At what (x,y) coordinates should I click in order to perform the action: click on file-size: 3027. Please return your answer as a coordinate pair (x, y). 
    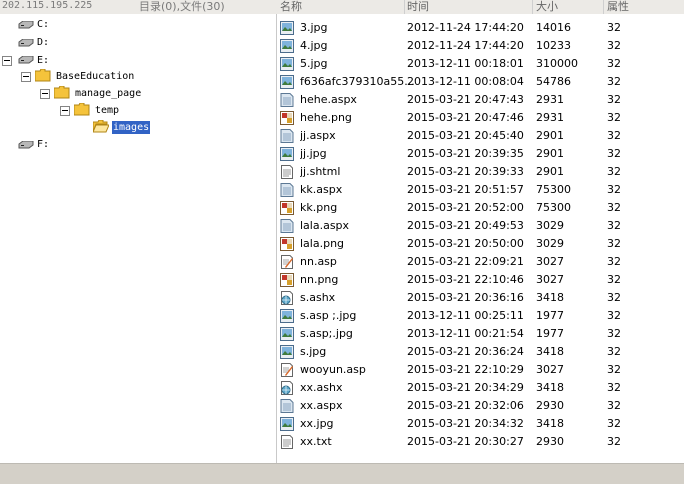
    Looking at the image, I should click on (550, 261).